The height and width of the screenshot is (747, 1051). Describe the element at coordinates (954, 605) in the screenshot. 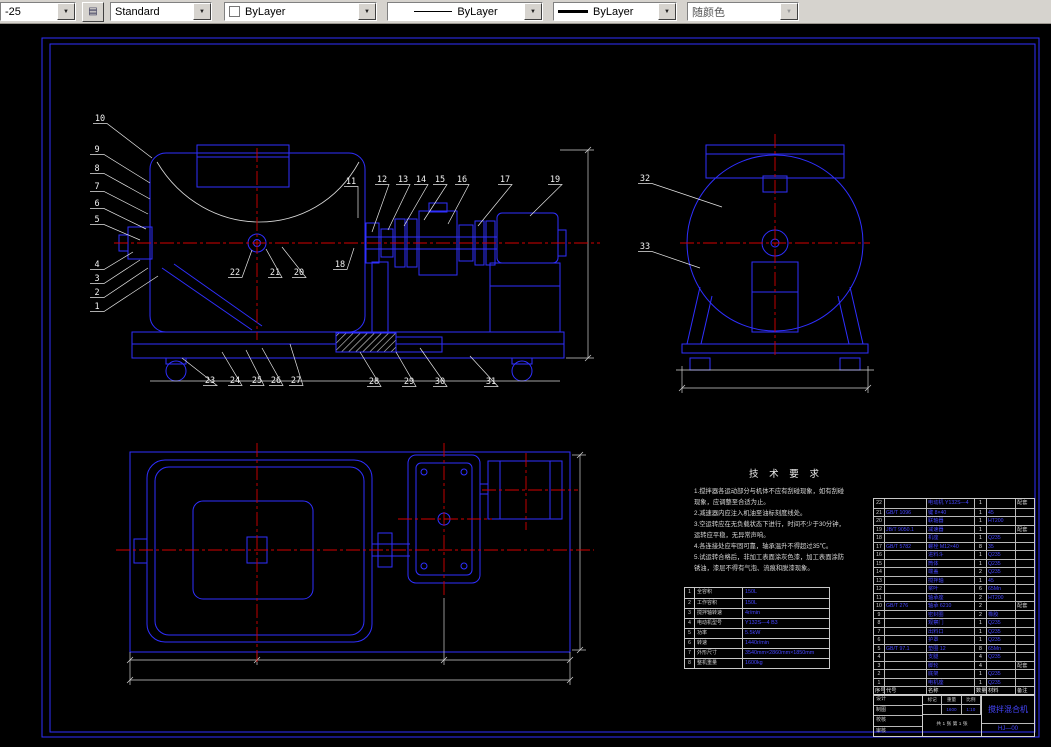

I see `parts-row: 10 GB/T 276 轴承 6210 2 配套` at that location.